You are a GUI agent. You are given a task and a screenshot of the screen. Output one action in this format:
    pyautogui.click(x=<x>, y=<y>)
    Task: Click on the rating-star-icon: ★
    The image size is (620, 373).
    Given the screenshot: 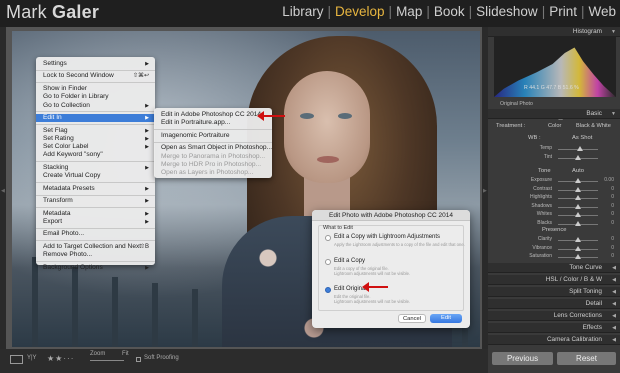 What is the action you would take?
    pyautogui.click(x=51, y=358)
    